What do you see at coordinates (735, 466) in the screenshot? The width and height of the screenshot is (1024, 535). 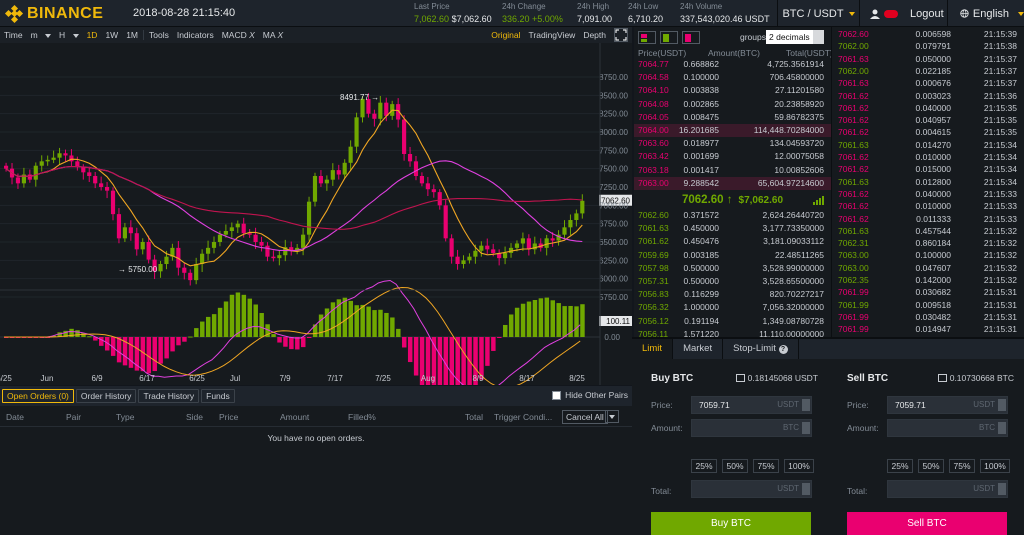 I see `buy-pct-50: 50%` at bounding box center [735, 466].